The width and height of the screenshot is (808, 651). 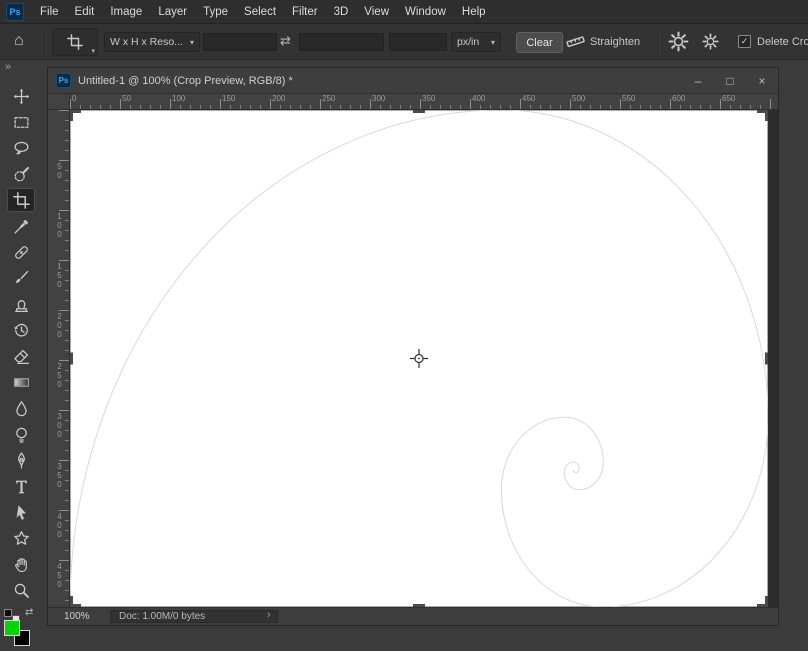 I want to click on tool-quick-selection, so click(x=21, y=174).